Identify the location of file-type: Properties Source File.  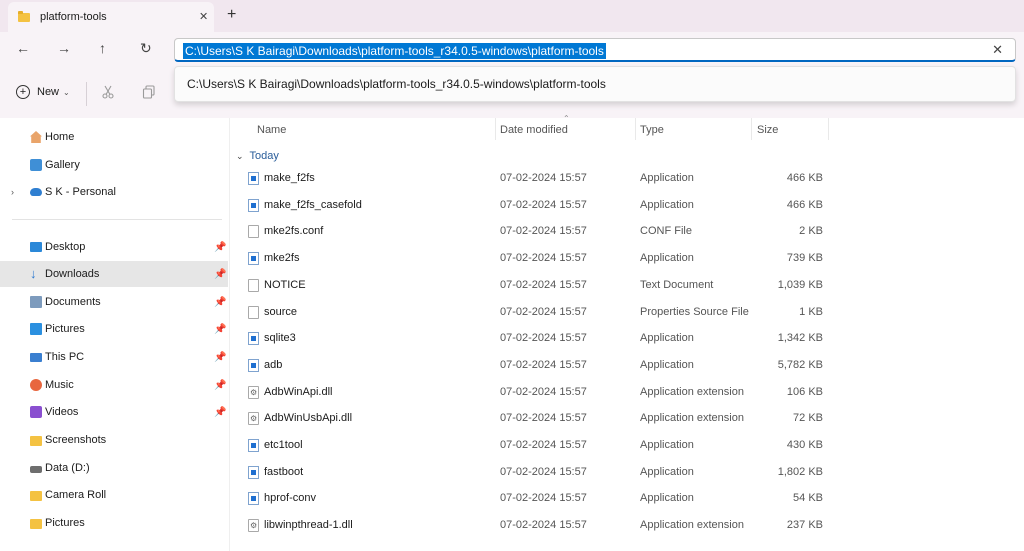
(694, 311).